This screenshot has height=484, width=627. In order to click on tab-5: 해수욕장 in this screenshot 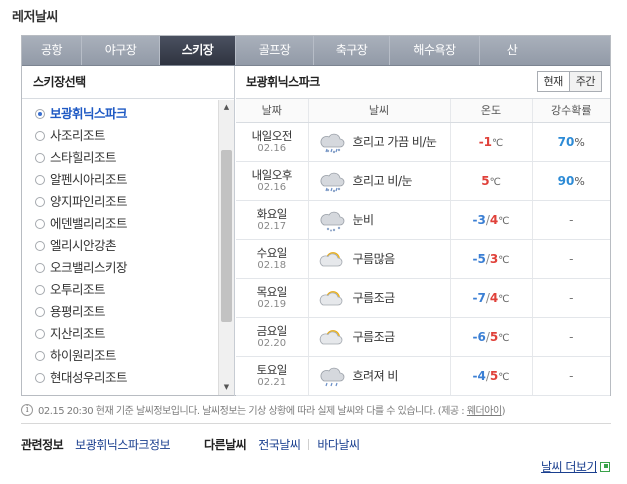, I will do `click(435, 50)`.